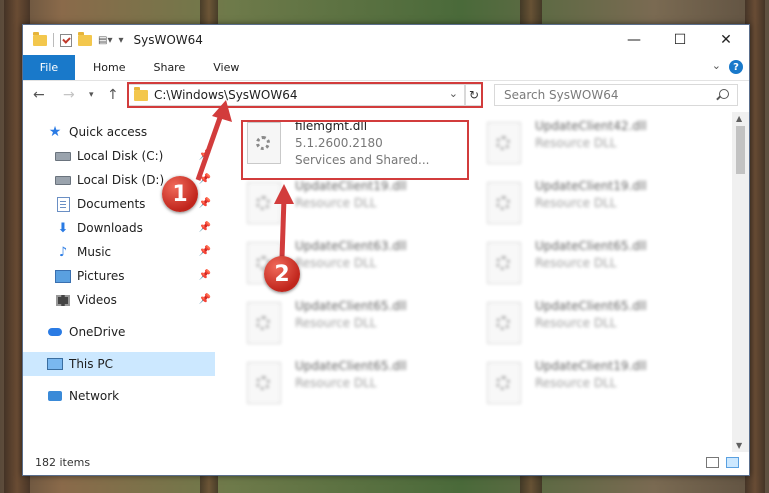 The image size is (769, 493). Describe the element at coordinates (222, 111) in the screenshot. I see `arrowhead-address` at that location.